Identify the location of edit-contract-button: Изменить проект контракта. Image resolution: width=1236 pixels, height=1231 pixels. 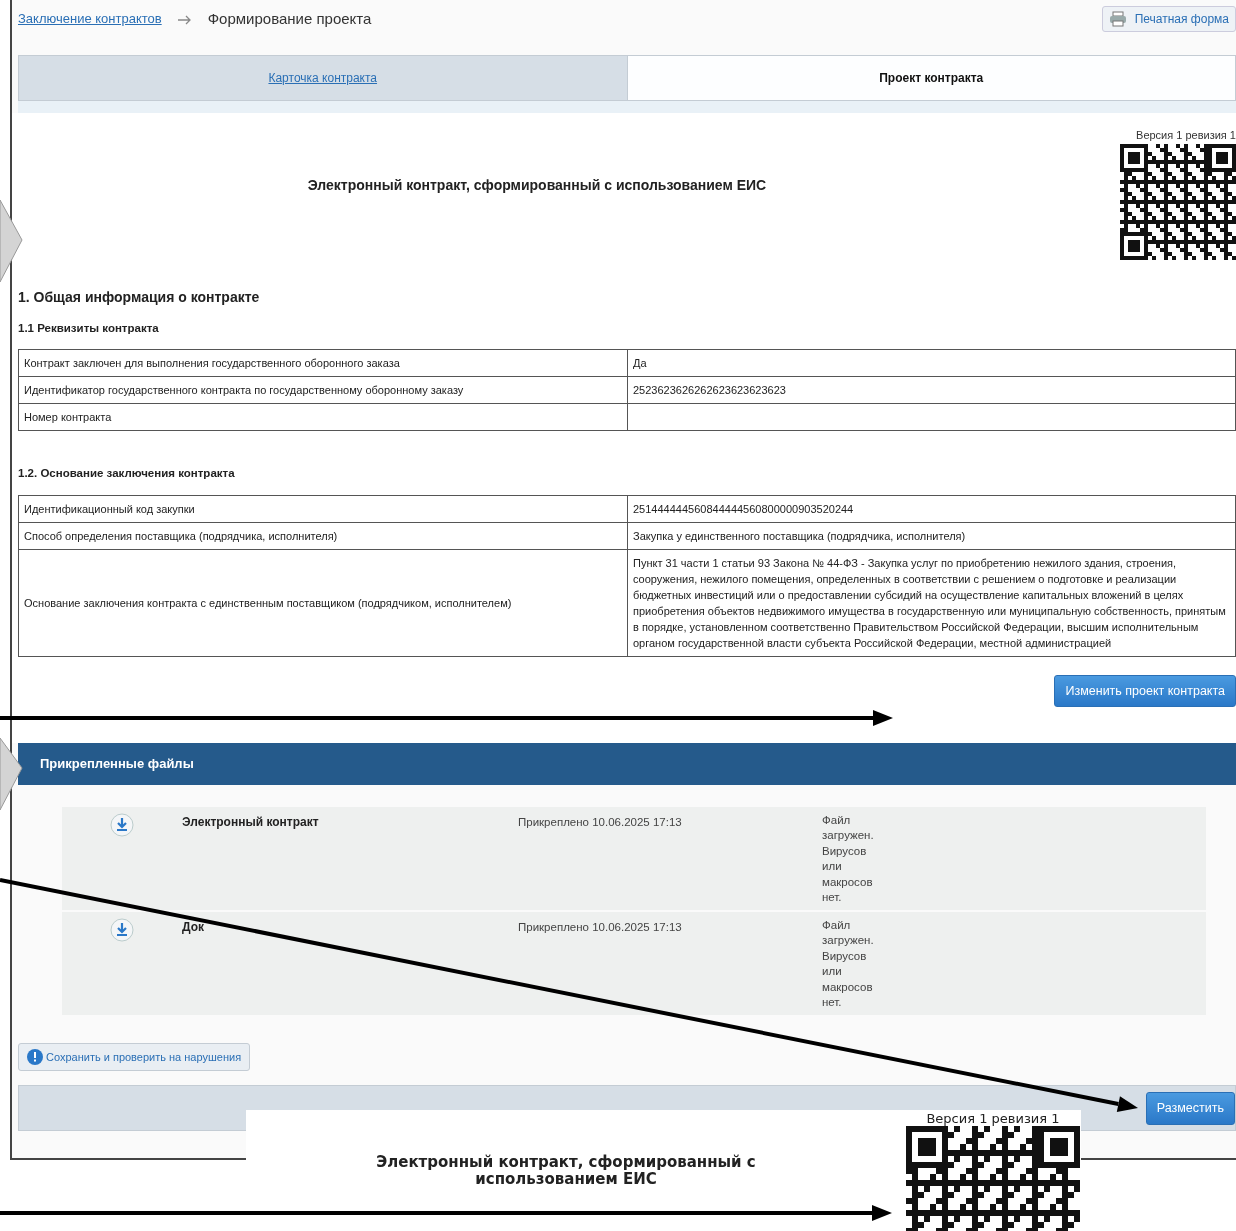
(1145, 691).